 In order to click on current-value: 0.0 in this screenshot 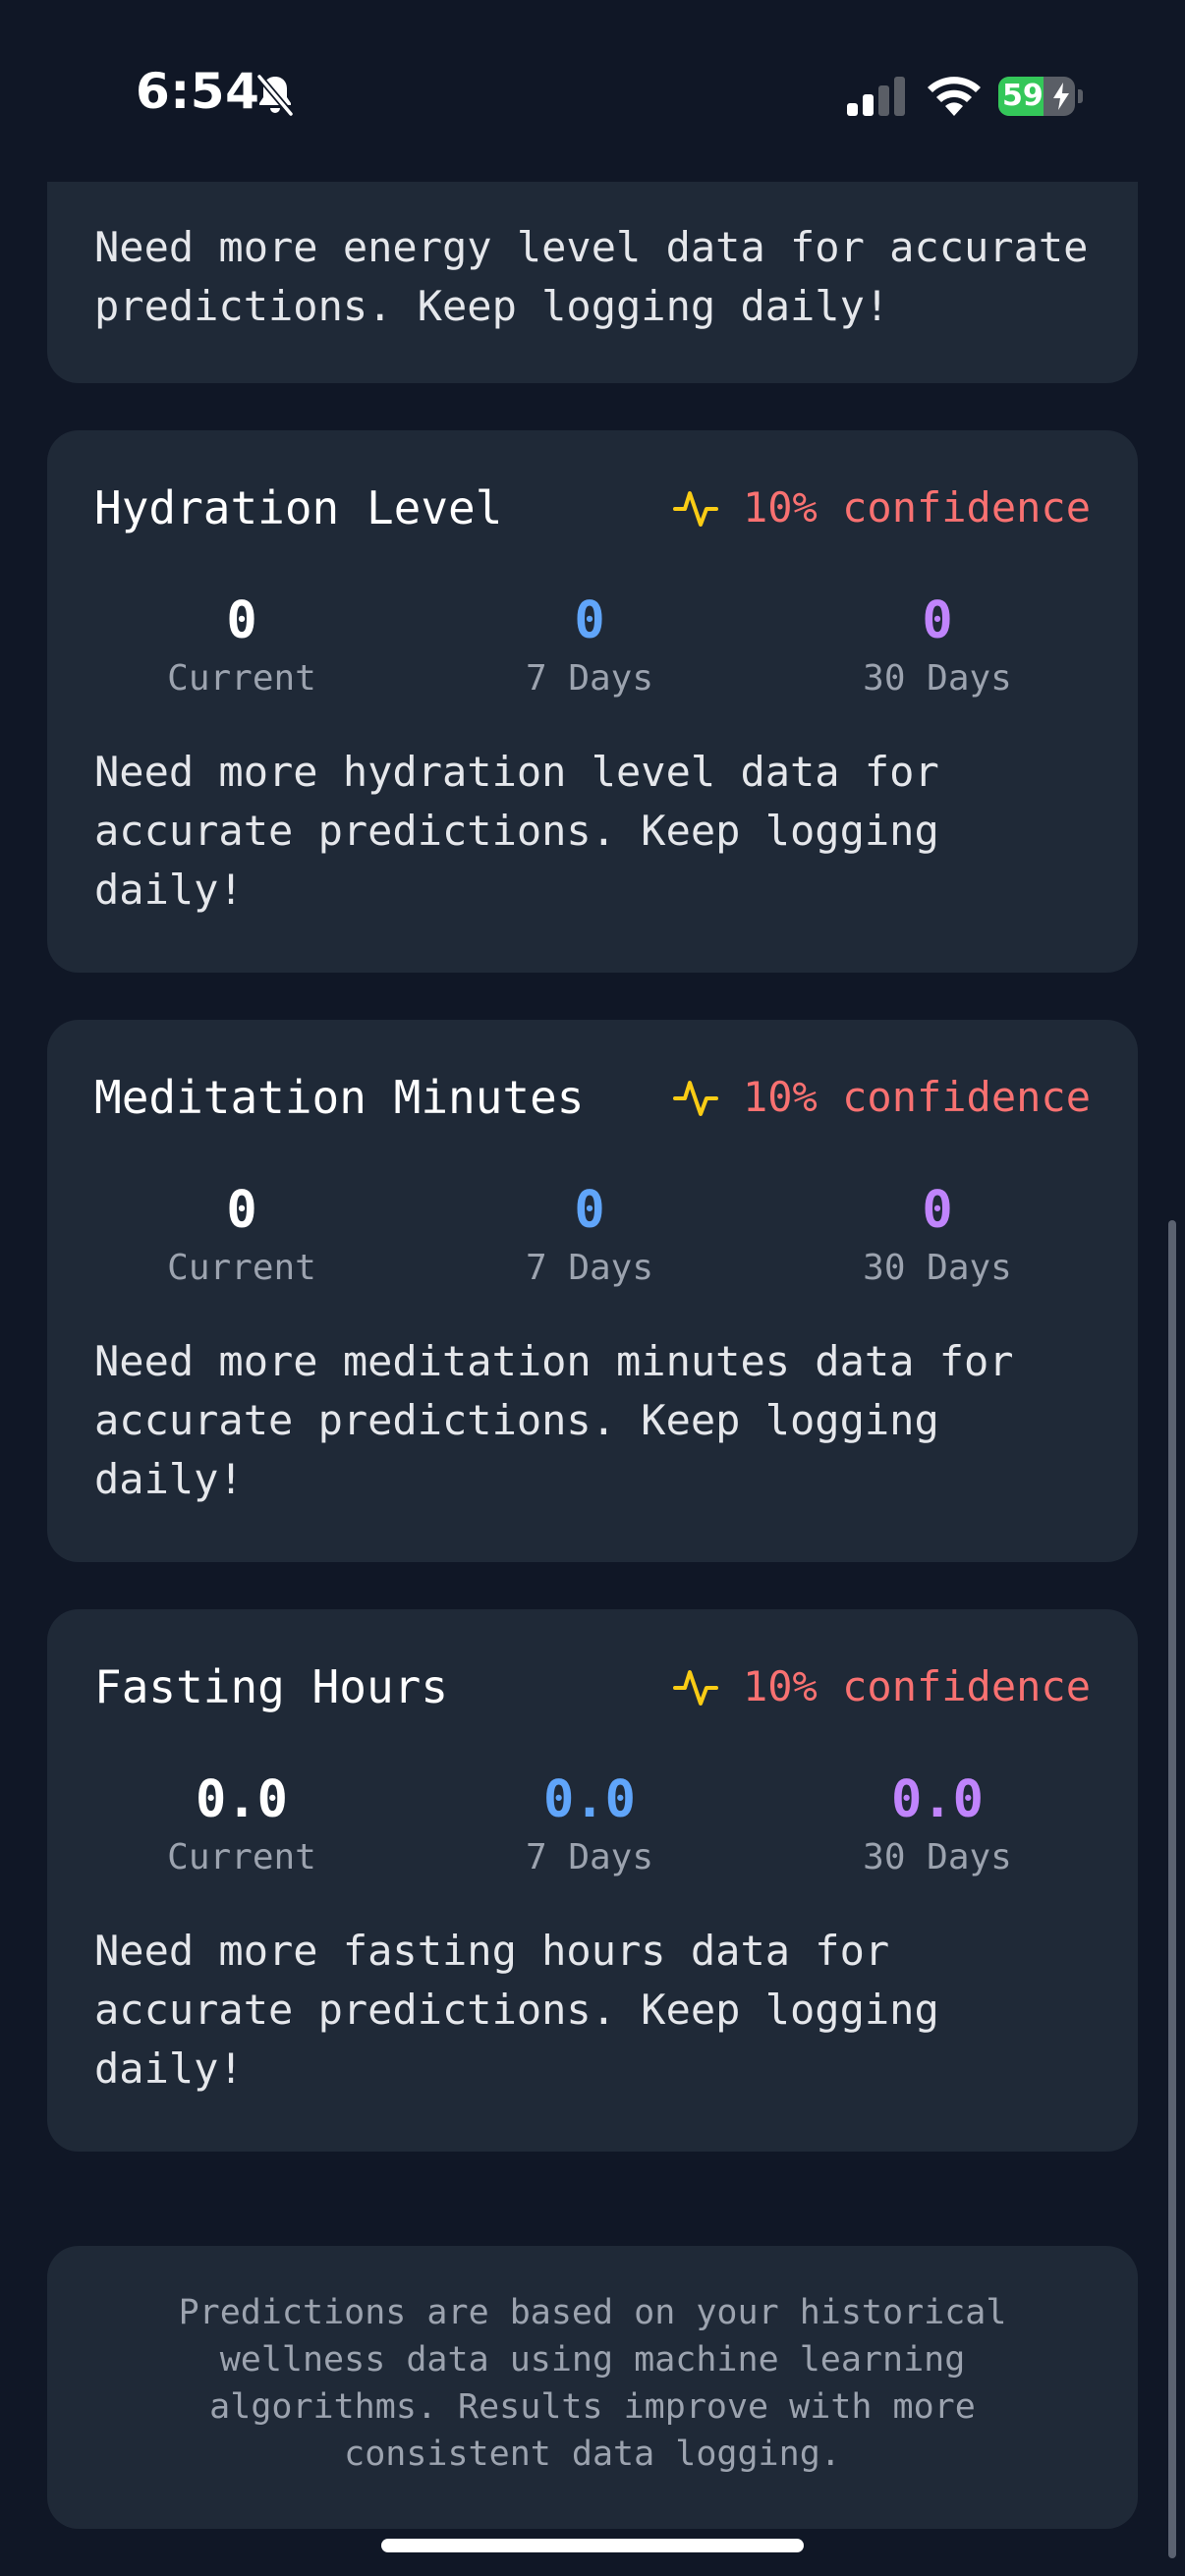, I will do `click(242, 1799)`.